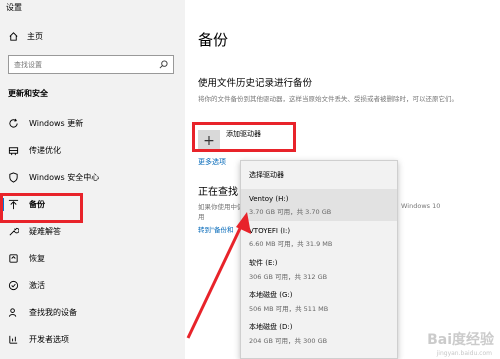  What do you see at coordinates (266, 175) in the screenshot?
I see `dropdown-header: 选择驱动器` at bounding box center [266, 175].